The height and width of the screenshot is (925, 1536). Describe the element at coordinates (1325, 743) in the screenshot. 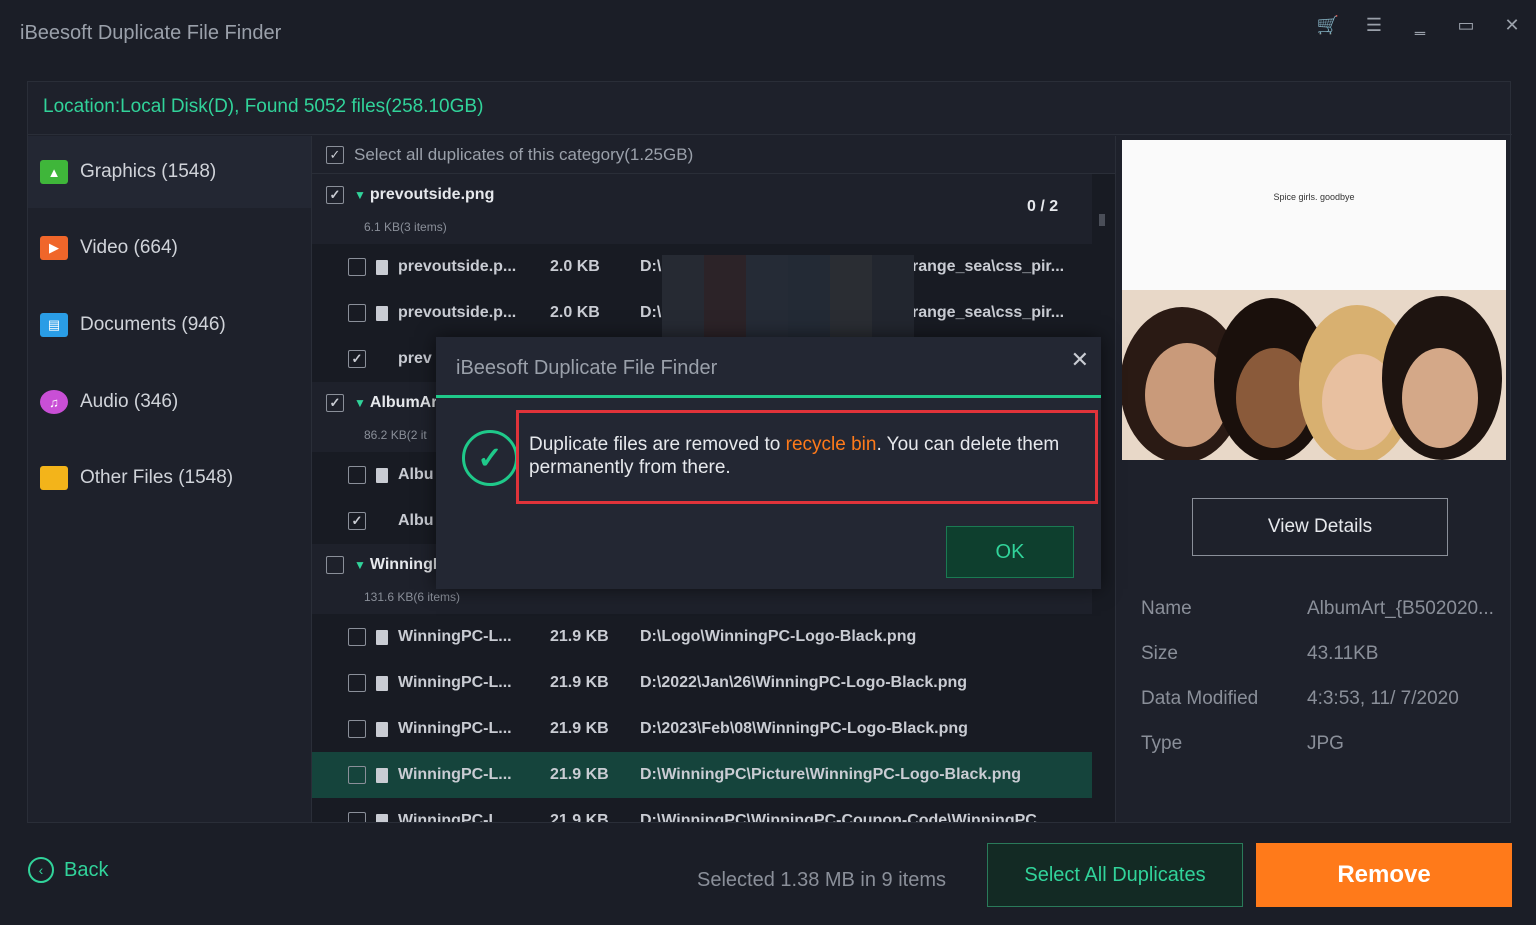

I see `info-value: JPG` at that location.